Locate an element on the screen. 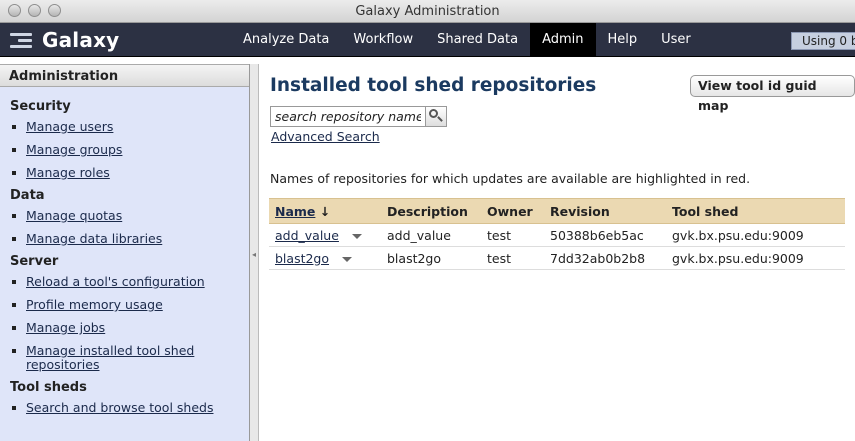  sidebar-item-profile-memory: Profile memory usage is located at coordinates (94, 304).